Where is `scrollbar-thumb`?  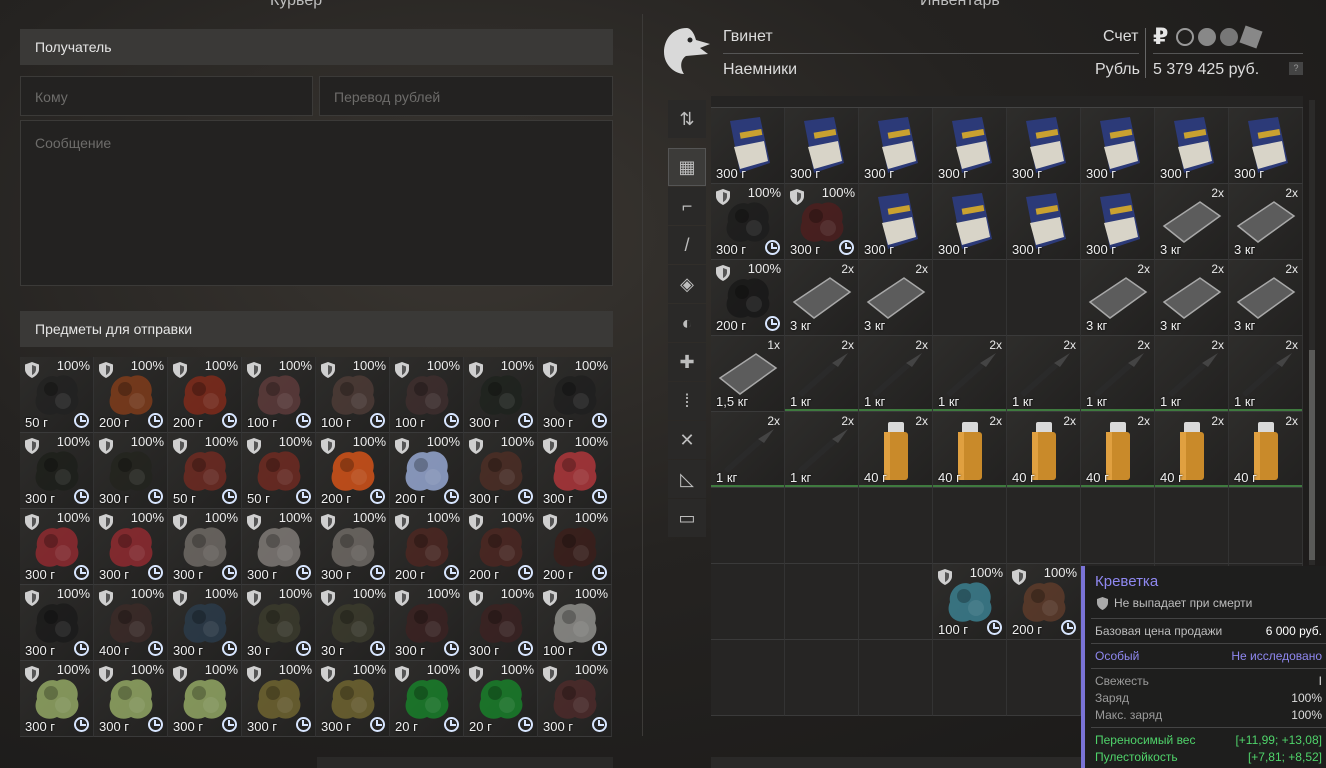 scrollbar-thumb is located at coordinates (1312, 455).